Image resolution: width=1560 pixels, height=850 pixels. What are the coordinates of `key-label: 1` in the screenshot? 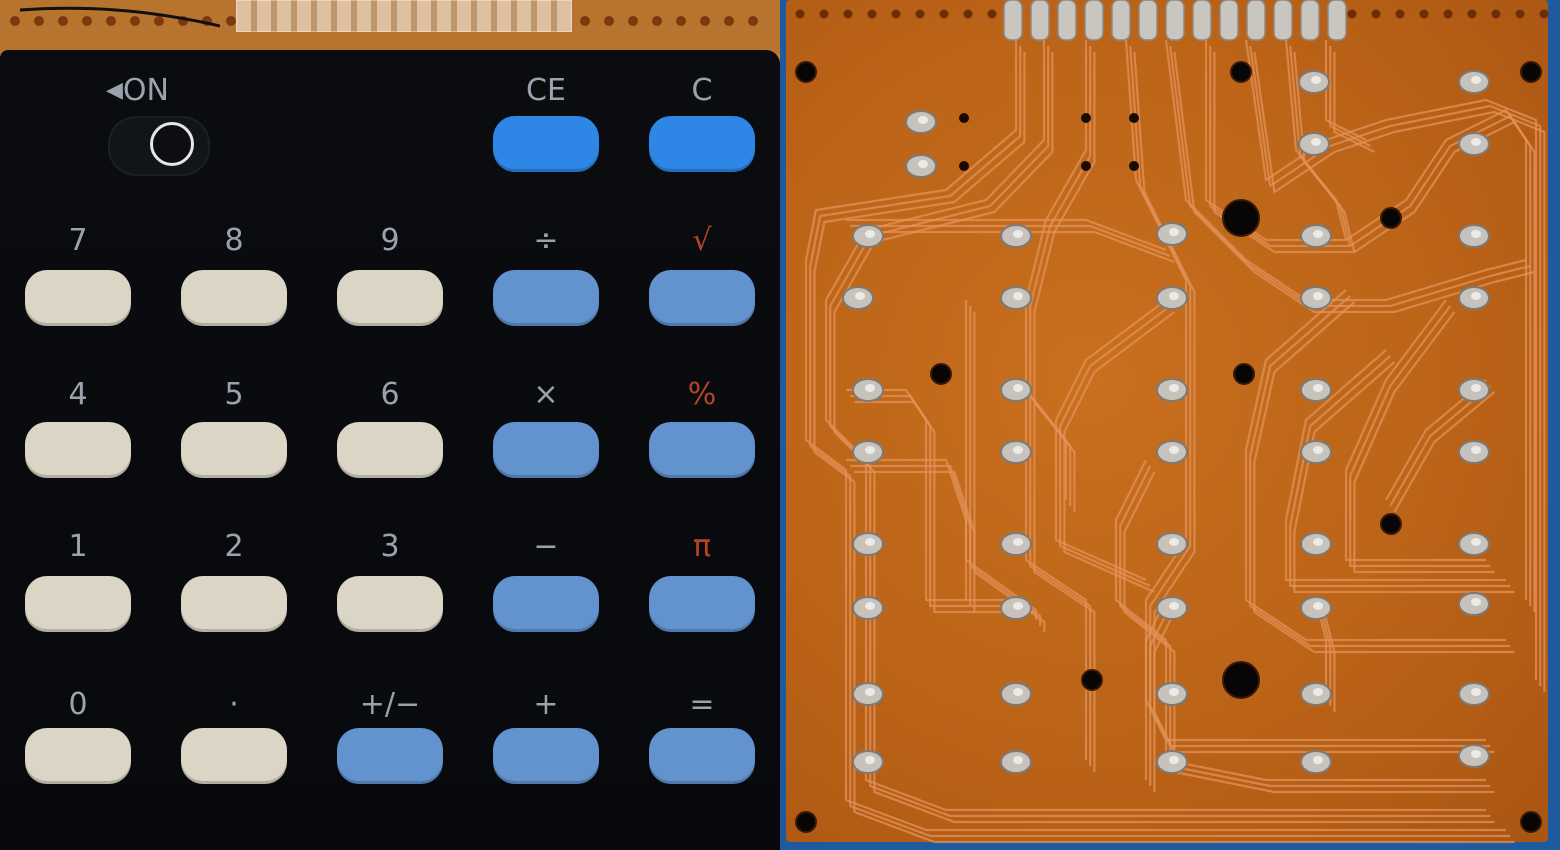 It's located at (78, 546).